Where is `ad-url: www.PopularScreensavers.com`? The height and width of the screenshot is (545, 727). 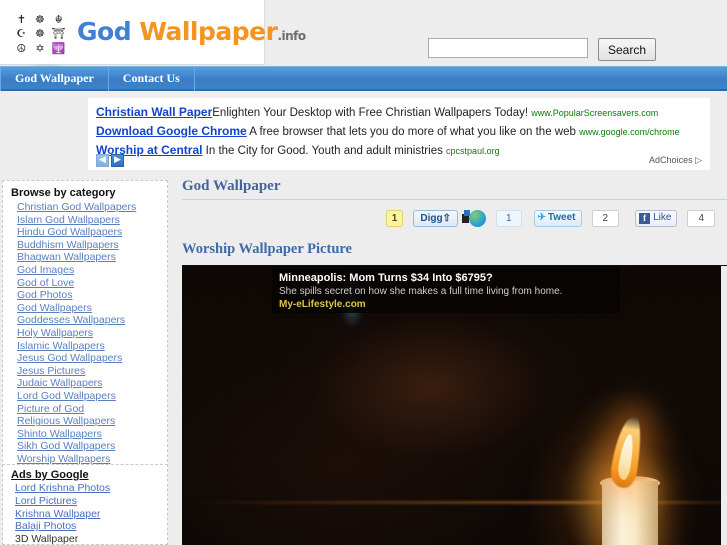
ad-url: www.PopularScreensavers.com is located at coordinates (595, 113).